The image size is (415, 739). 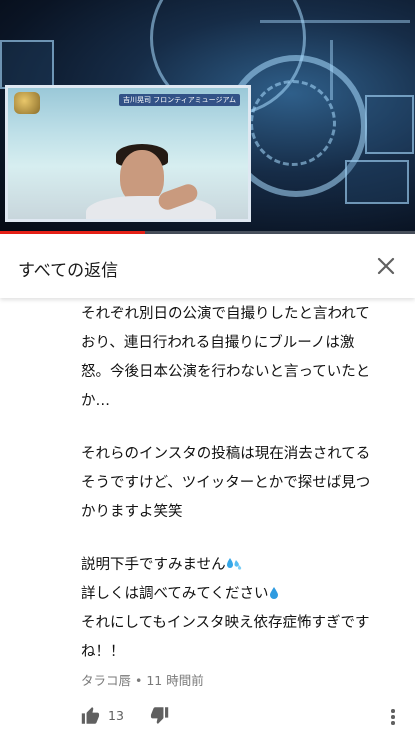 What do you see at coordinates (116, 715) in the screenshot?
I see `like-count: 13` at bounding box center [116, 715].